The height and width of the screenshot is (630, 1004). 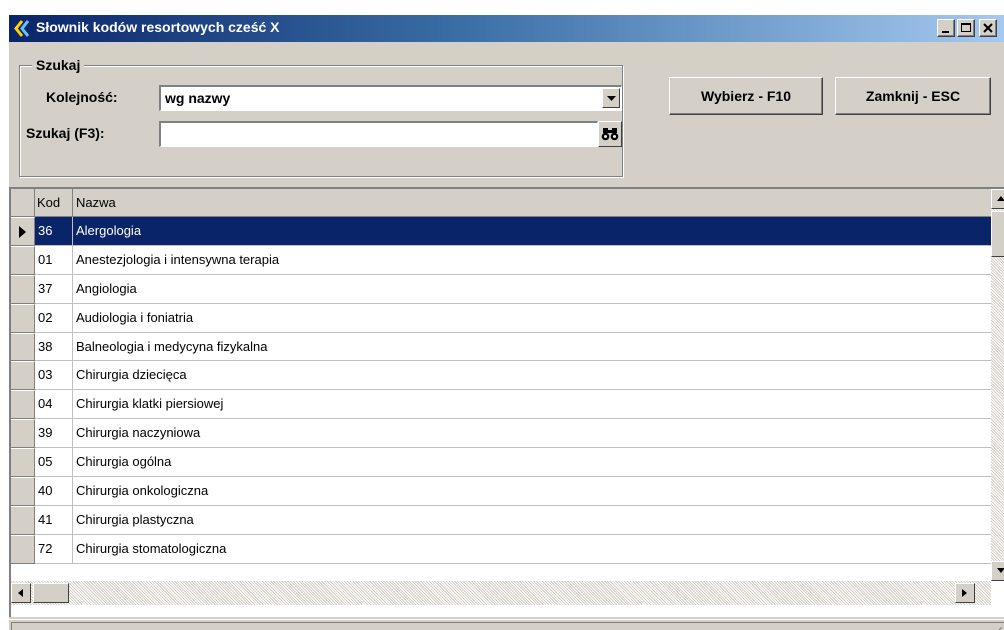 What do you see at coordinates (532, 231) in the screenshot?
I see `cell-nazwa: Alergologia` at bounding box center [532, 231].